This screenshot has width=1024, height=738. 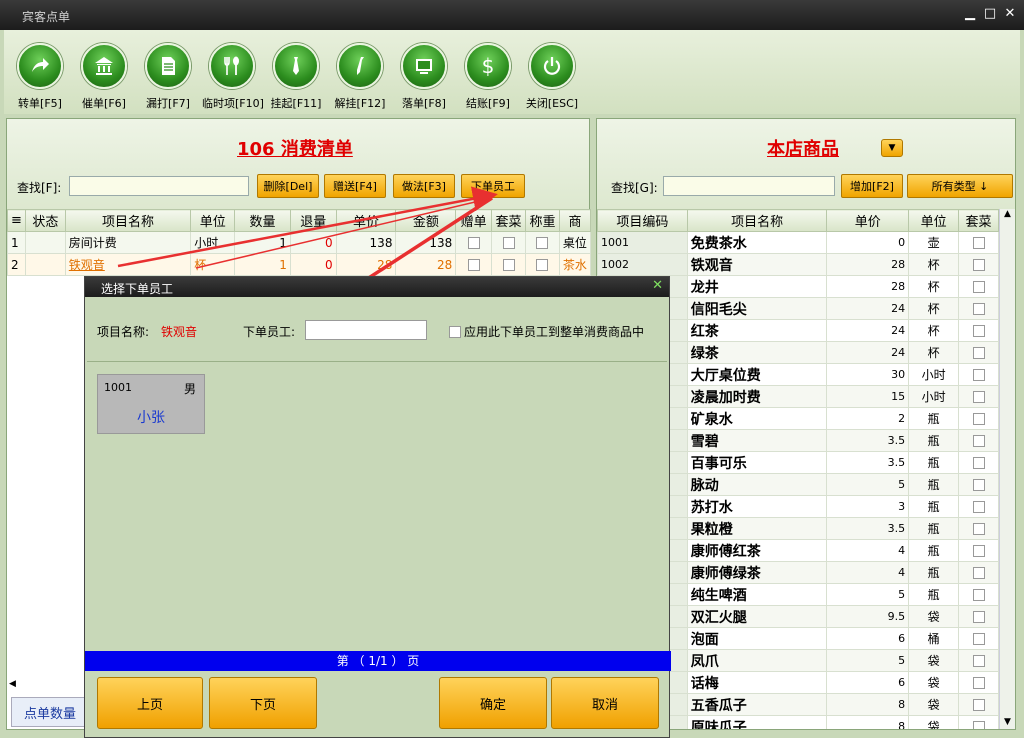 What do you see at coordinates (150, 703) in the screenshot?
I see `prev-page-button: 上页` at bounding box center [150, 703].